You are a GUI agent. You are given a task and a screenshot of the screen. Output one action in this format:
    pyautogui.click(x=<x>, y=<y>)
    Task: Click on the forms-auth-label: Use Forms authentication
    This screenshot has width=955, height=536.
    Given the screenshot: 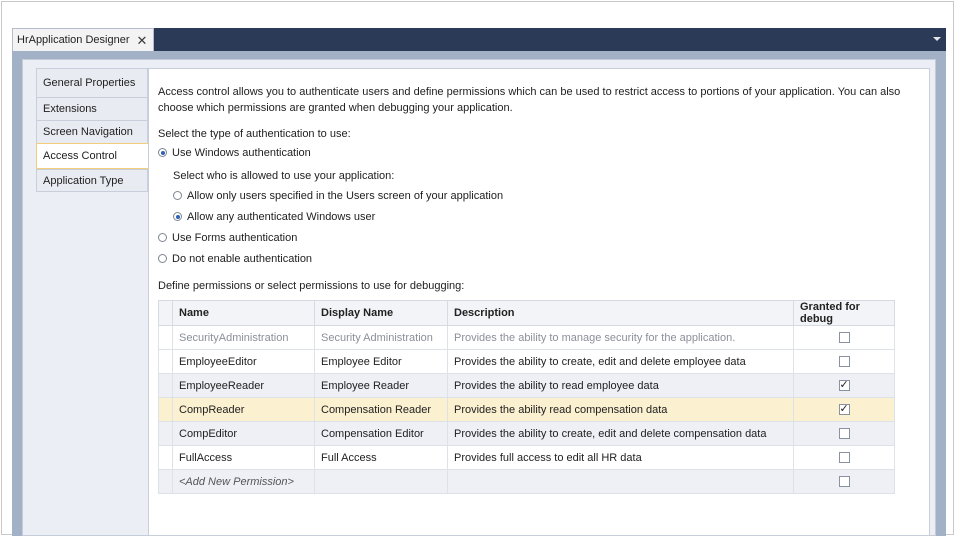 What is the action you would take?
    pyautogui.click(x=235, y=238)
    